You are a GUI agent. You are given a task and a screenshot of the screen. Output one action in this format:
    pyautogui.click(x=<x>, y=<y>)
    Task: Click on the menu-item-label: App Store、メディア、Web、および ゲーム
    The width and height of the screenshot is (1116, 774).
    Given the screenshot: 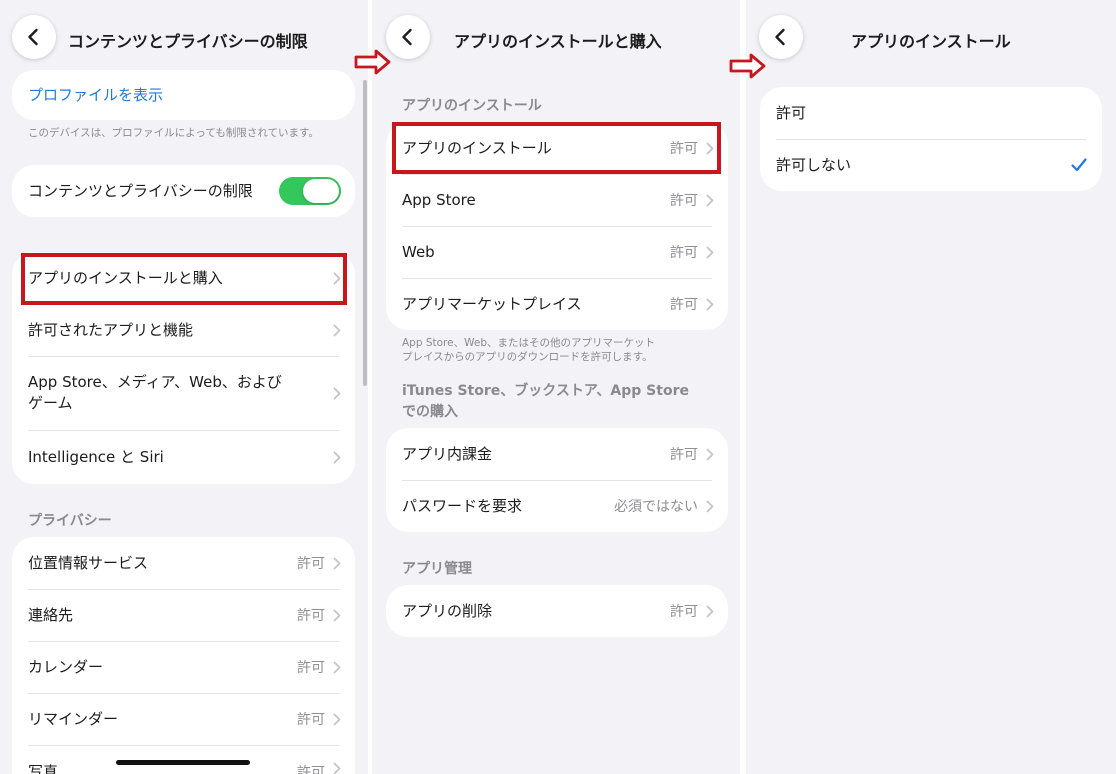 What is the action you would take?
    pyautogui.click(x=155, y=392)
    